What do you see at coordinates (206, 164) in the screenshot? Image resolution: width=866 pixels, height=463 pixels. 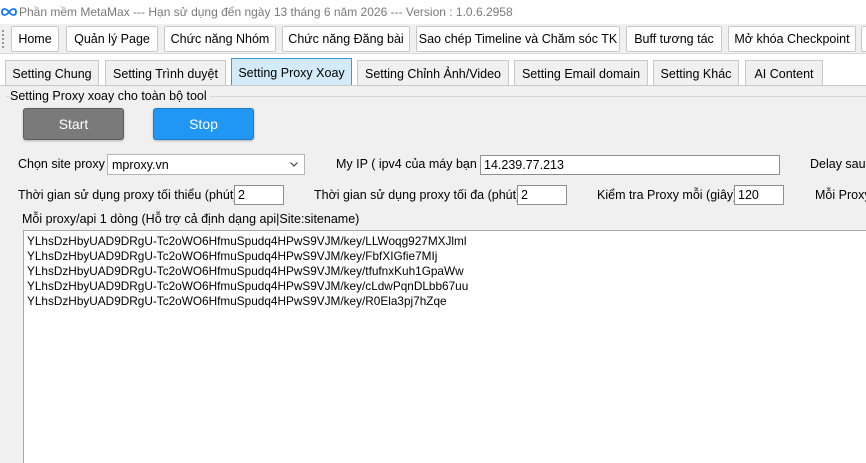 I see `site-proxy-select: mproxy.vn` at bounding box center [206, 164].